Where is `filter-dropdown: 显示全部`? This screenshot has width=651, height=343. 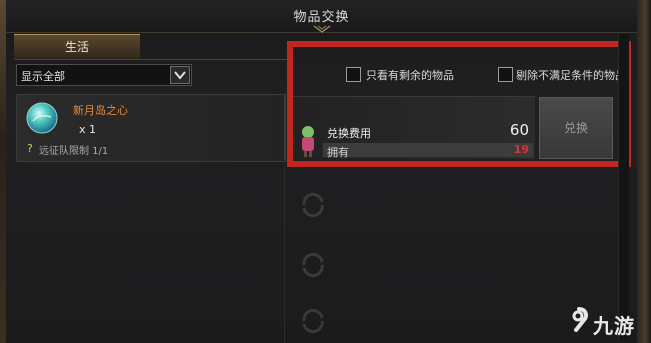 filter-dropdown: 显示全部 is located at coordinates (104, 75).